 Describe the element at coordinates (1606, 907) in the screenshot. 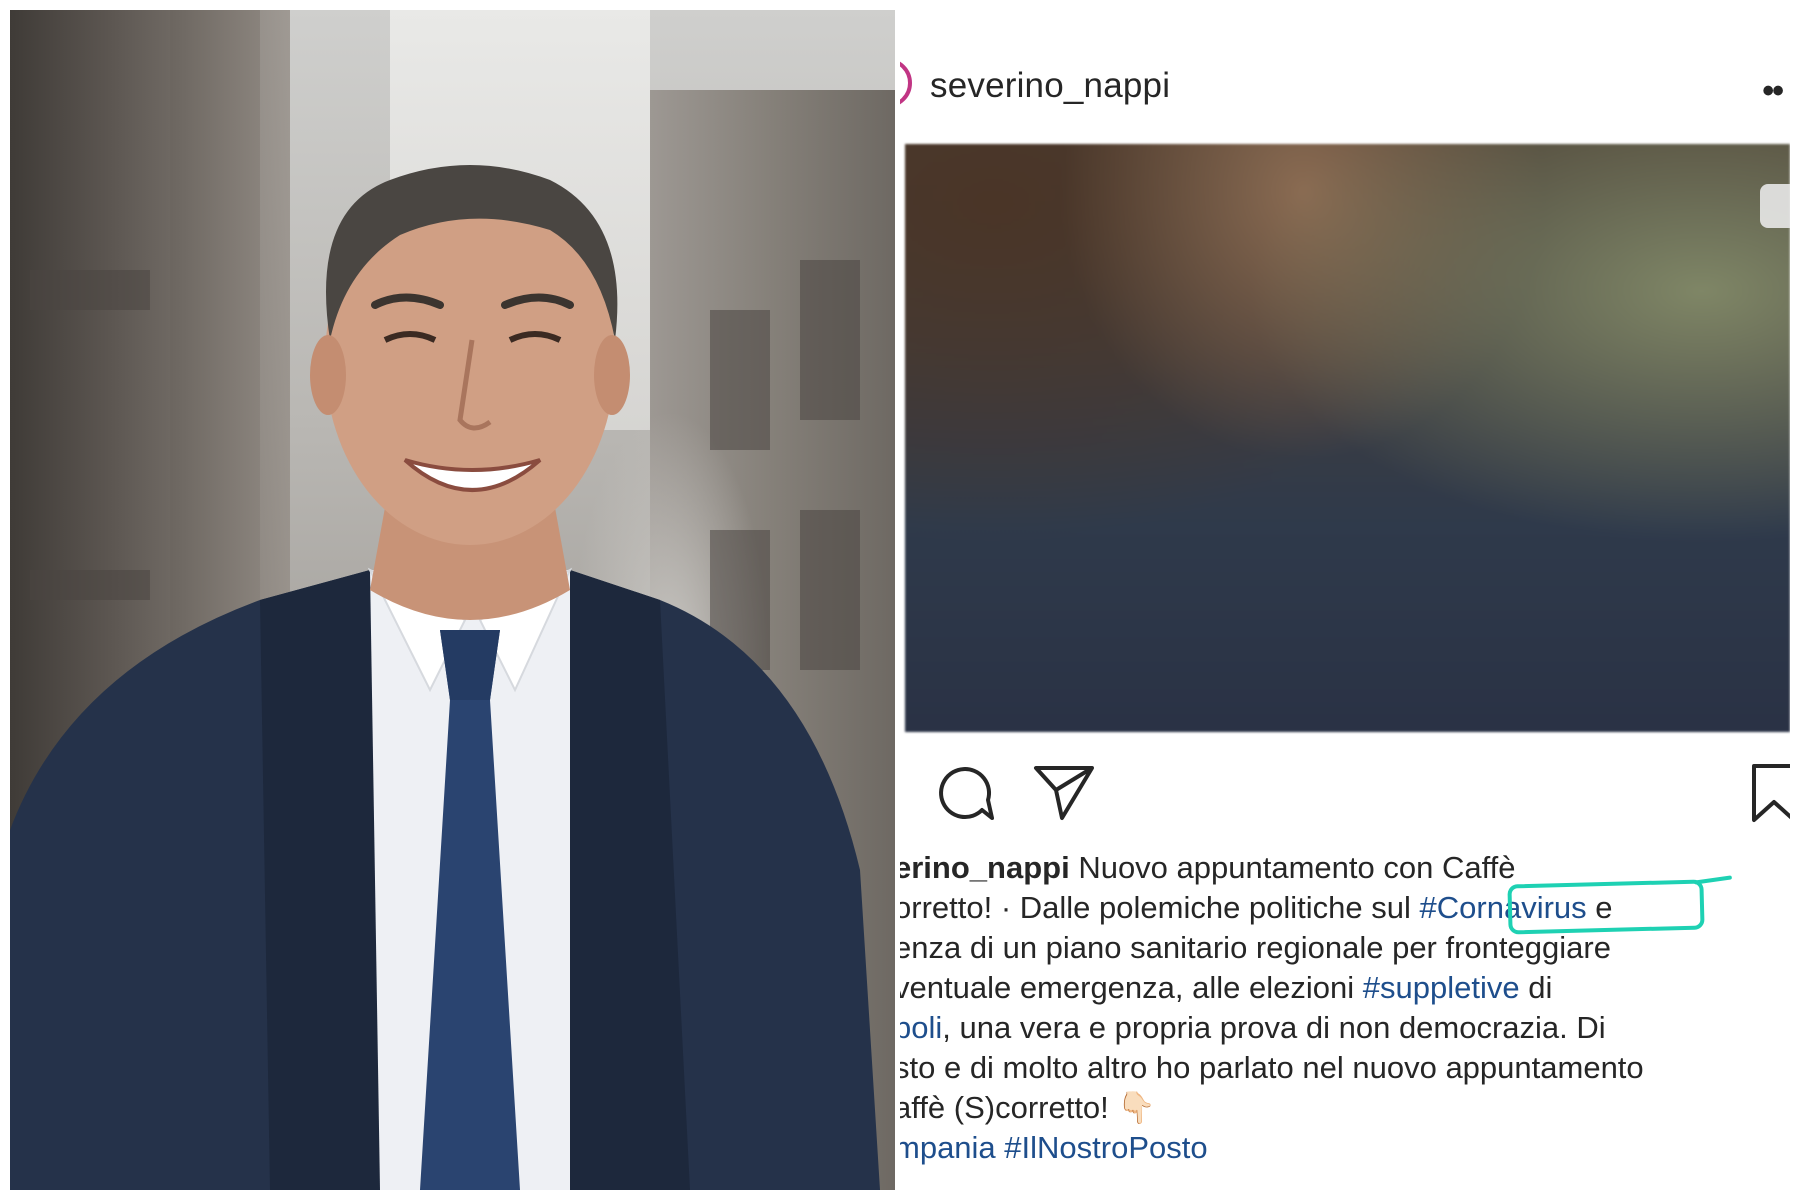

I see `highlight-annotation` at that location.